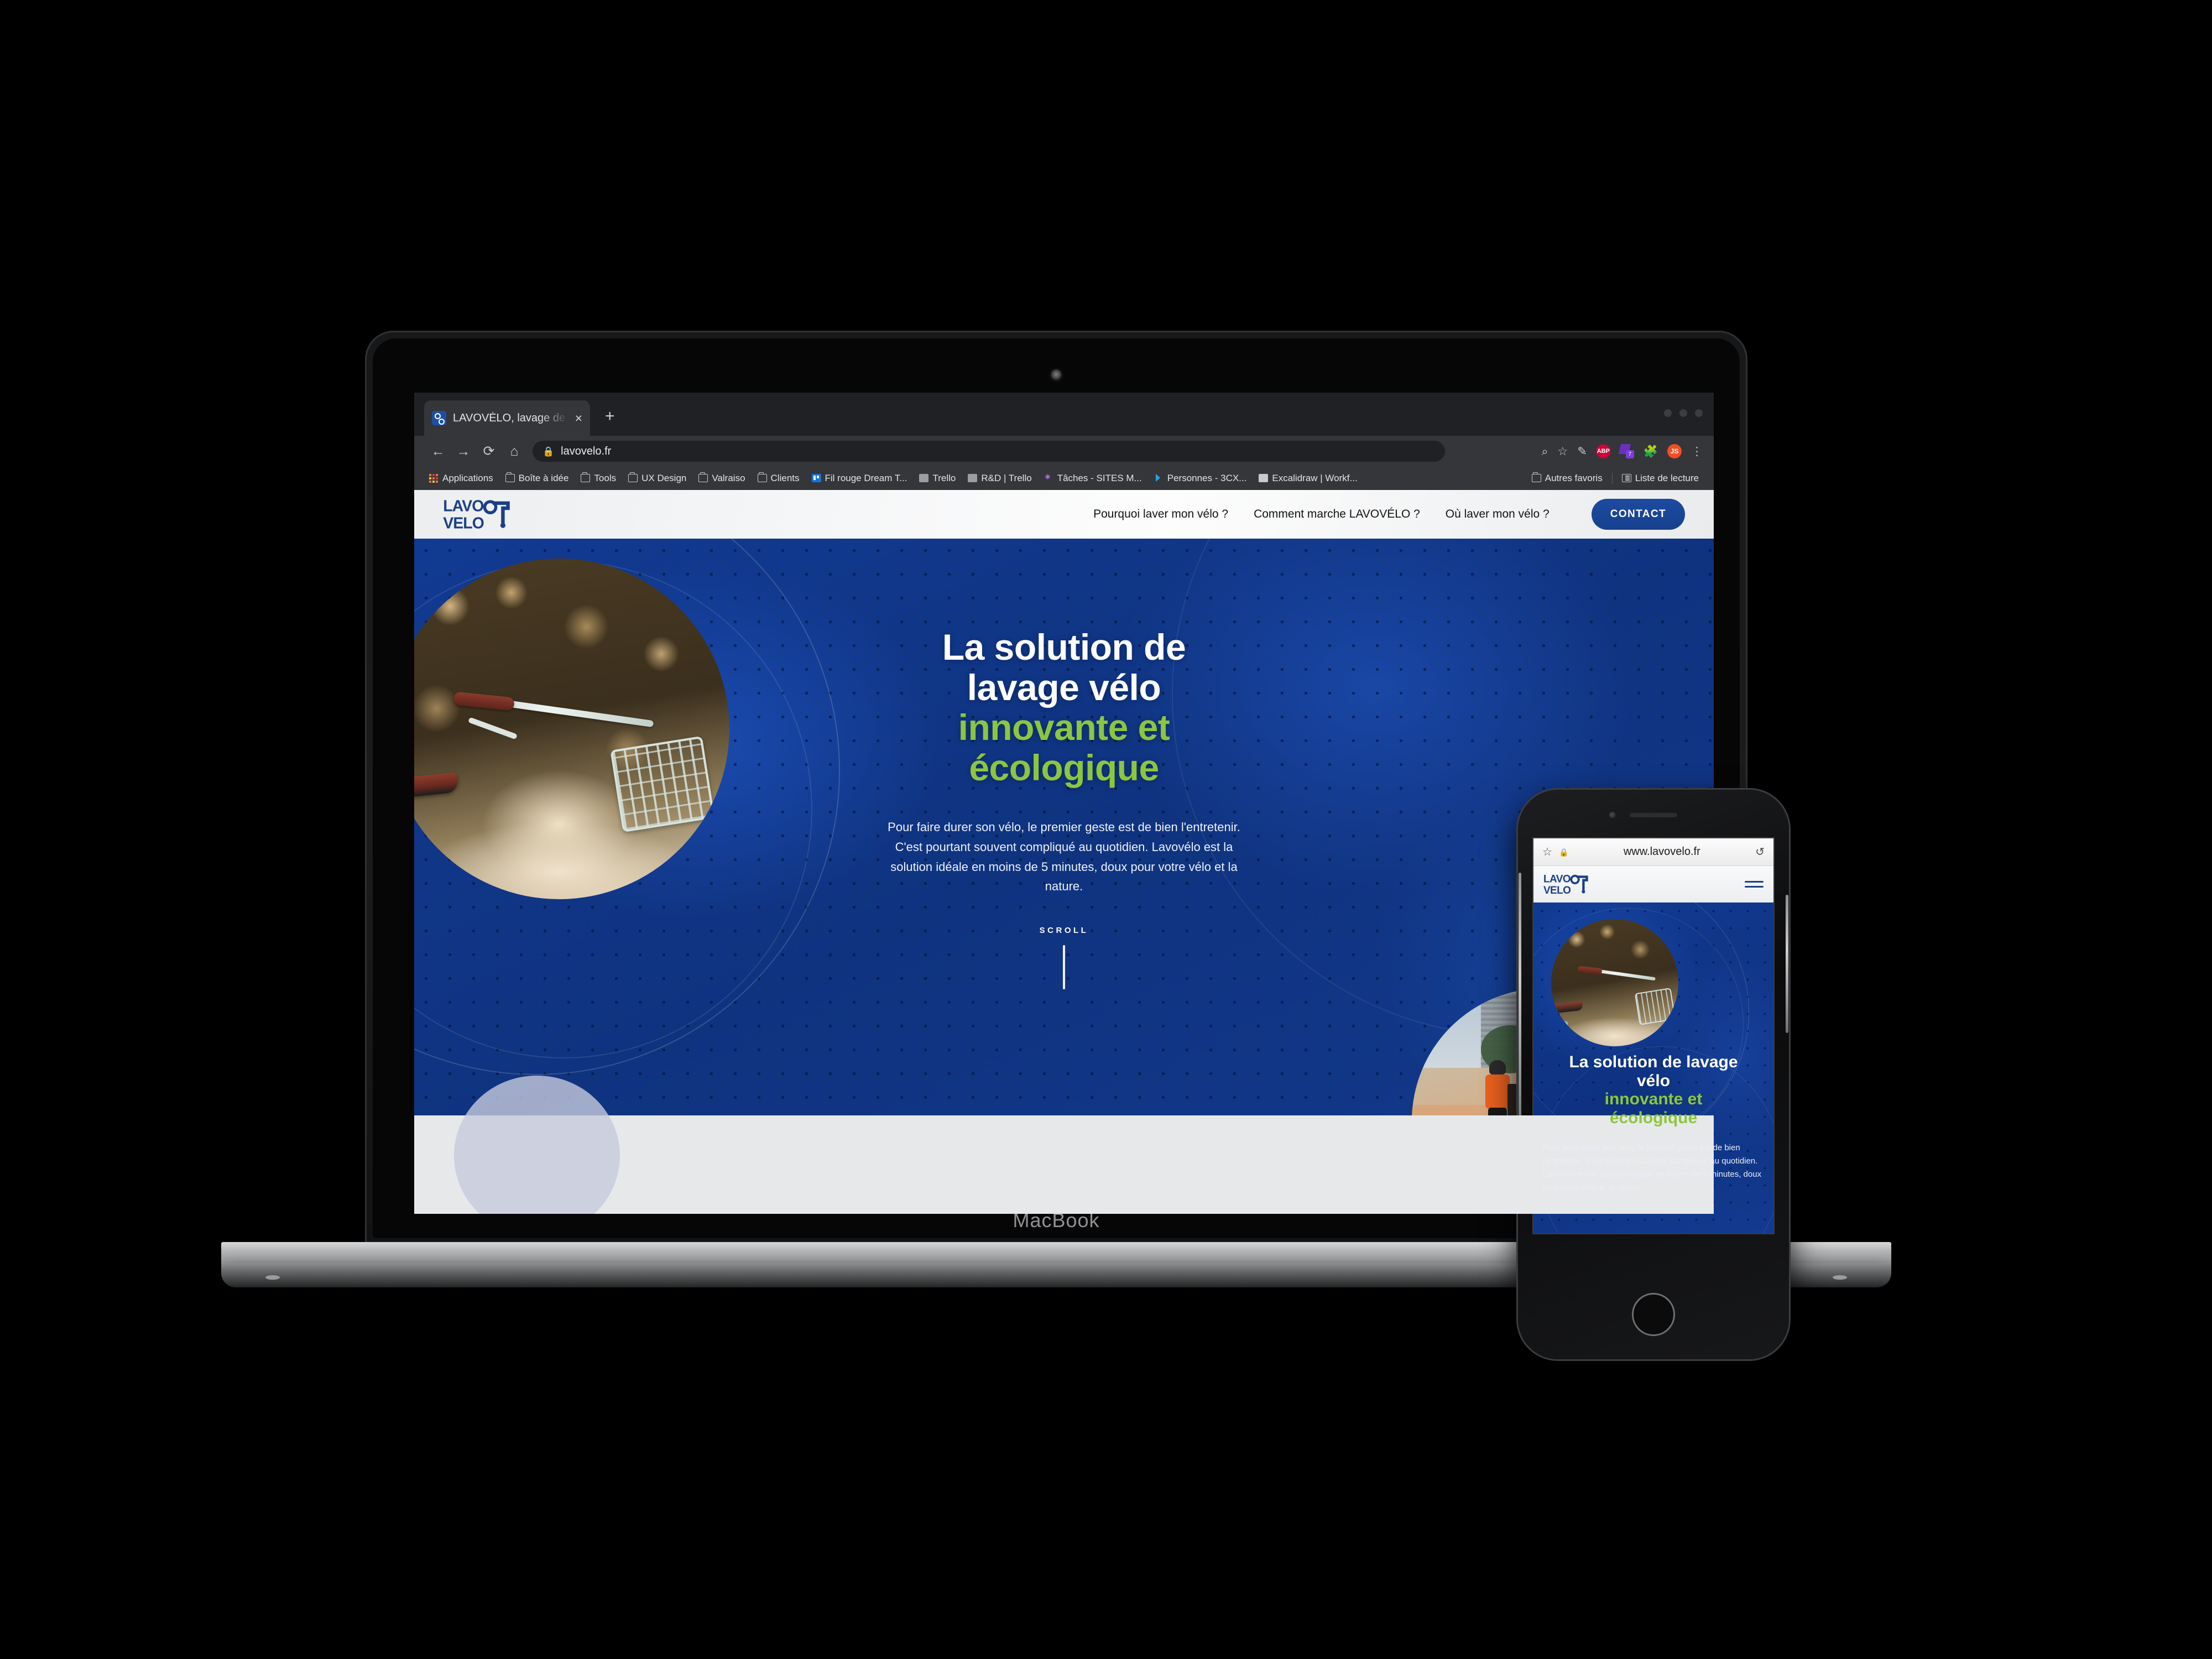 The height and width of the screenshot is (1659, 2212). Describe the element at coordinates (434, 479) in the screenshot. I see `apps-grid-icon` at that location.